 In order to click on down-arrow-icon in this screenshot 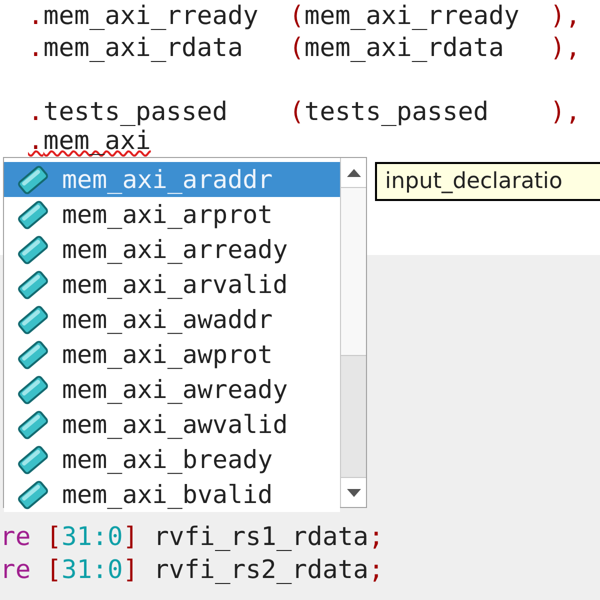, I will do `click(353, 492)`.